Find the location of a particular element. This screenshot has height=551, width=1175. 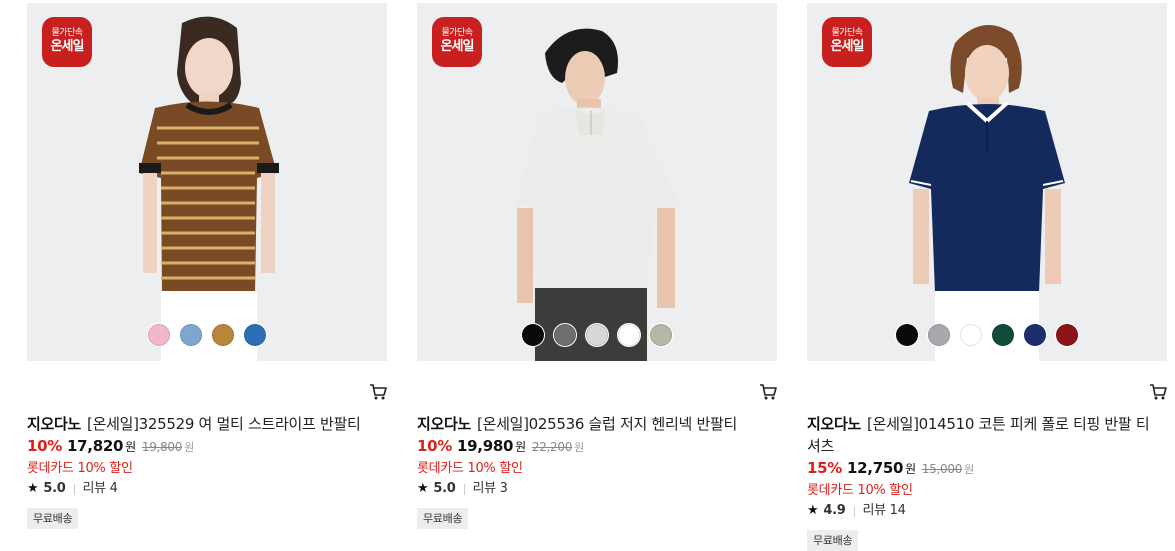

original-price: 15,000 is located at coordinates (942, 469).